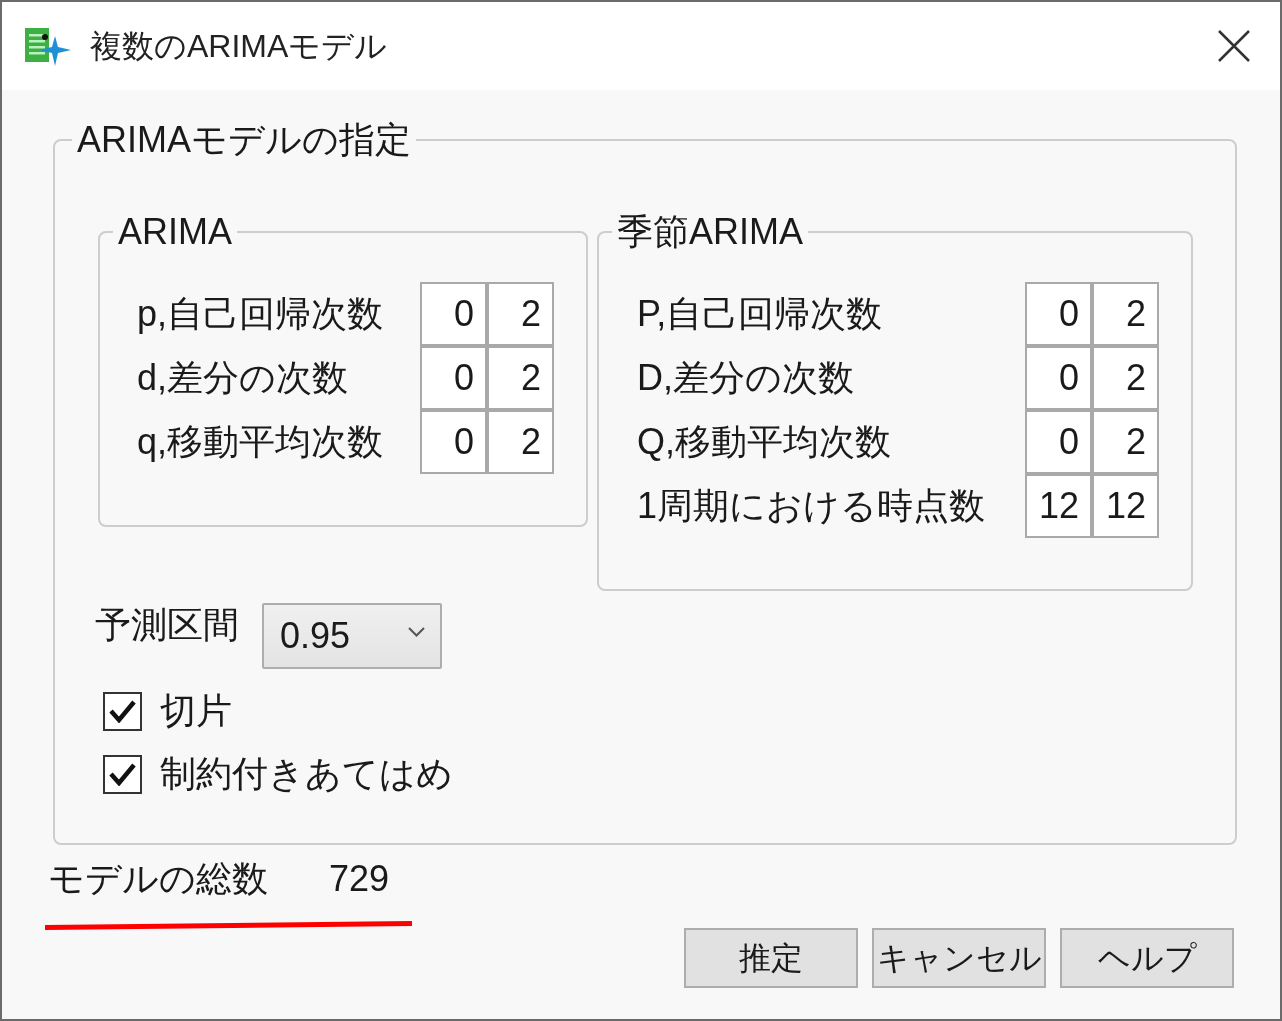  I want to click on chevron-down-icon, so click(416, 632).